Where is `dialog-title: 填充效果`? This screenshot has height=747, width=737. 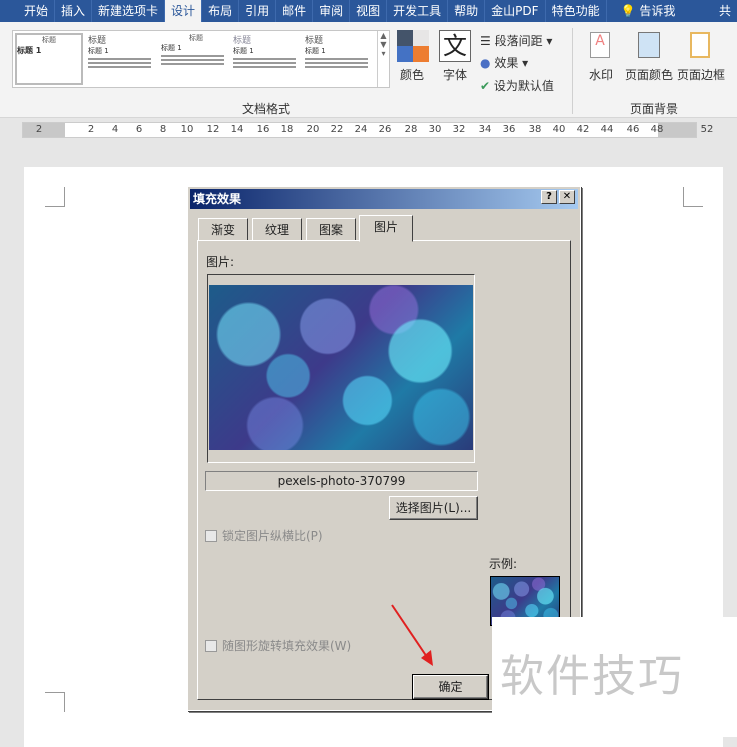
dialog-title: 填充效果 is located at coordinates (384, 199).